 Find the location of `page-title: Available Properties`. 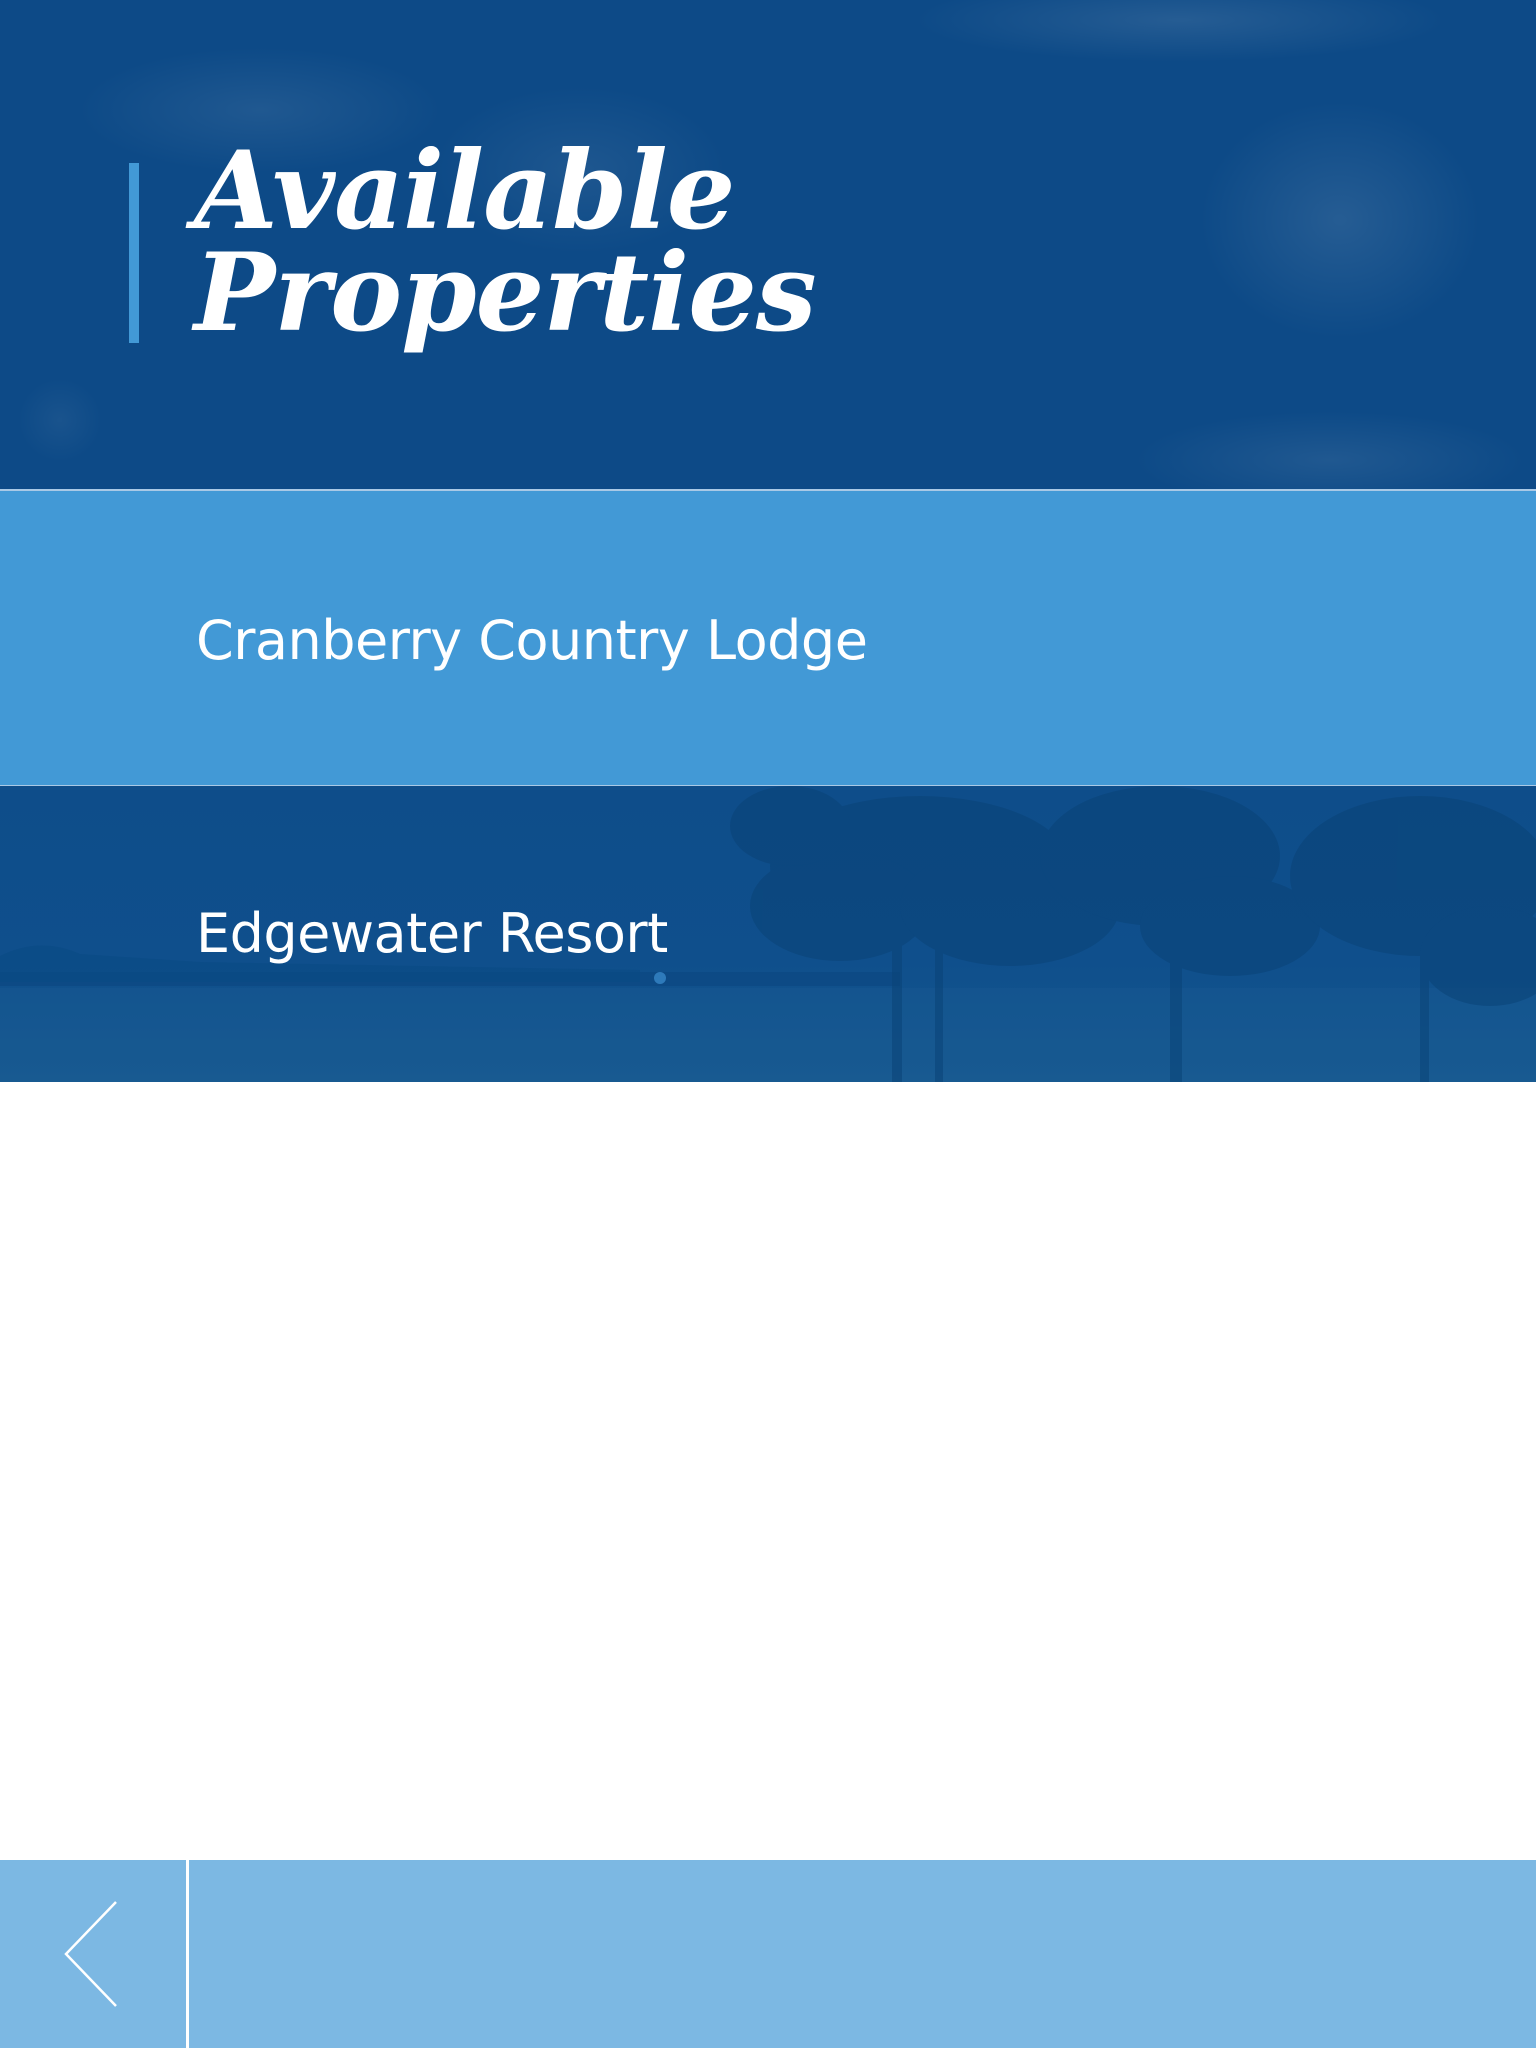

page-title: Available Properties is located at coordinates (505, 242).